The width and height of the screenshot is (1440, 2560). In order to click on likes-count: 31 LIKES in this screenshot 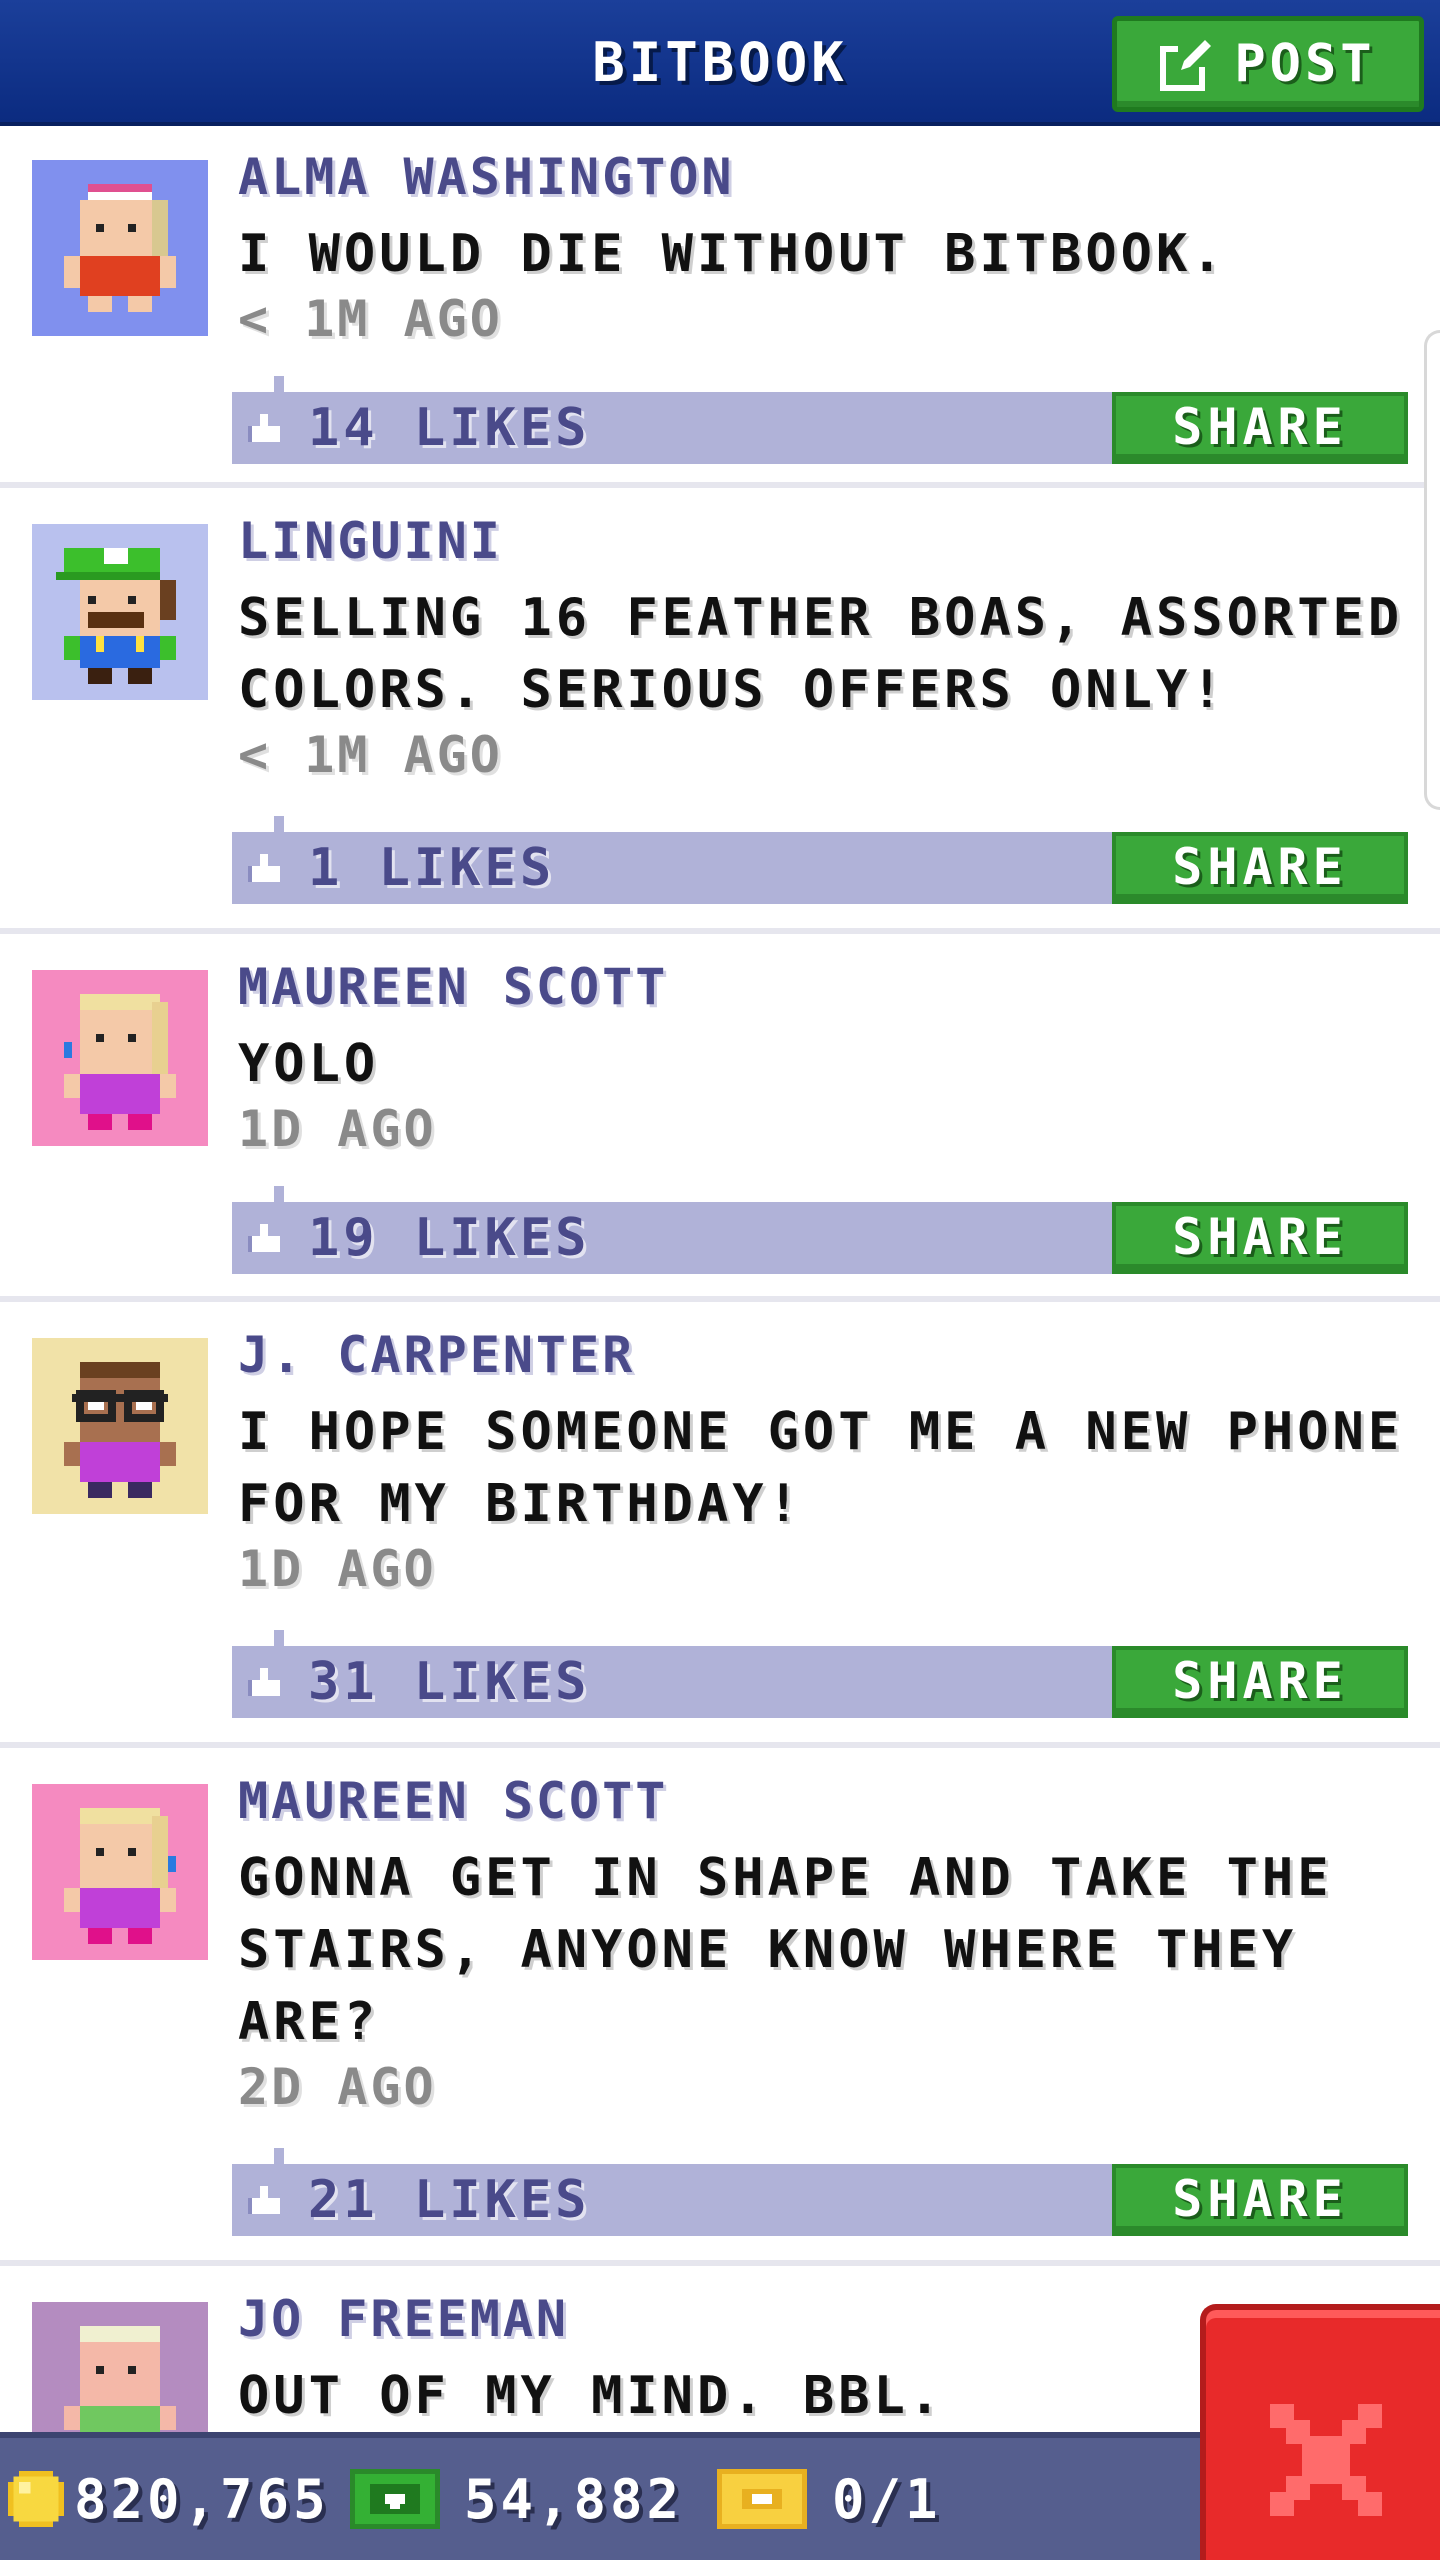, I will do `click(449, 1682)`.